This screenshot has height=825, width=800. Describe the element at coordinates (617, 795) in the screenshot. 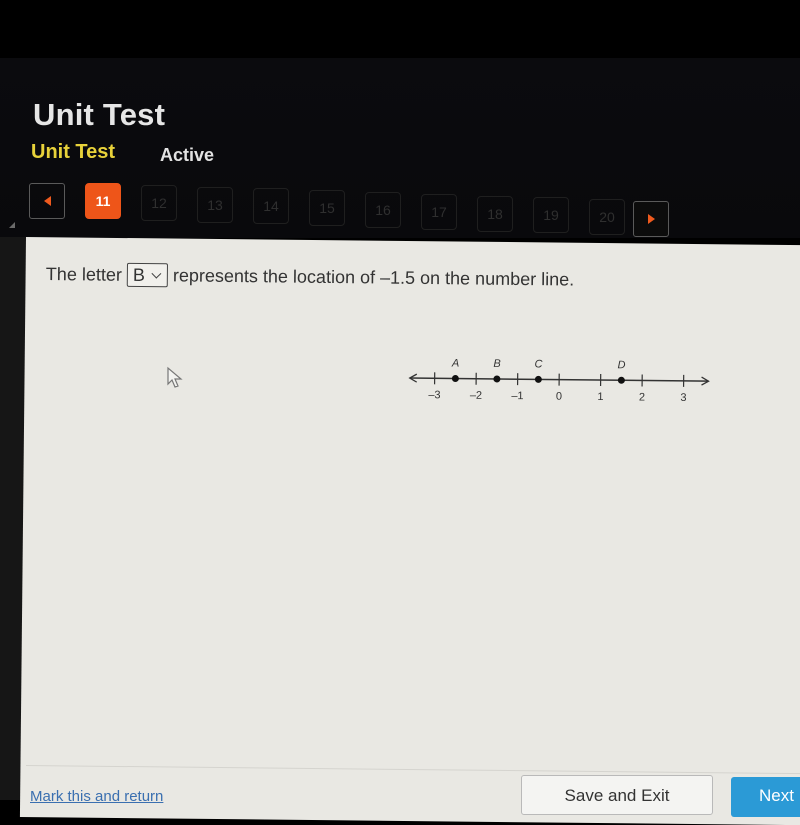

I see `save-and-exit-button: Save and Exit` at that location.